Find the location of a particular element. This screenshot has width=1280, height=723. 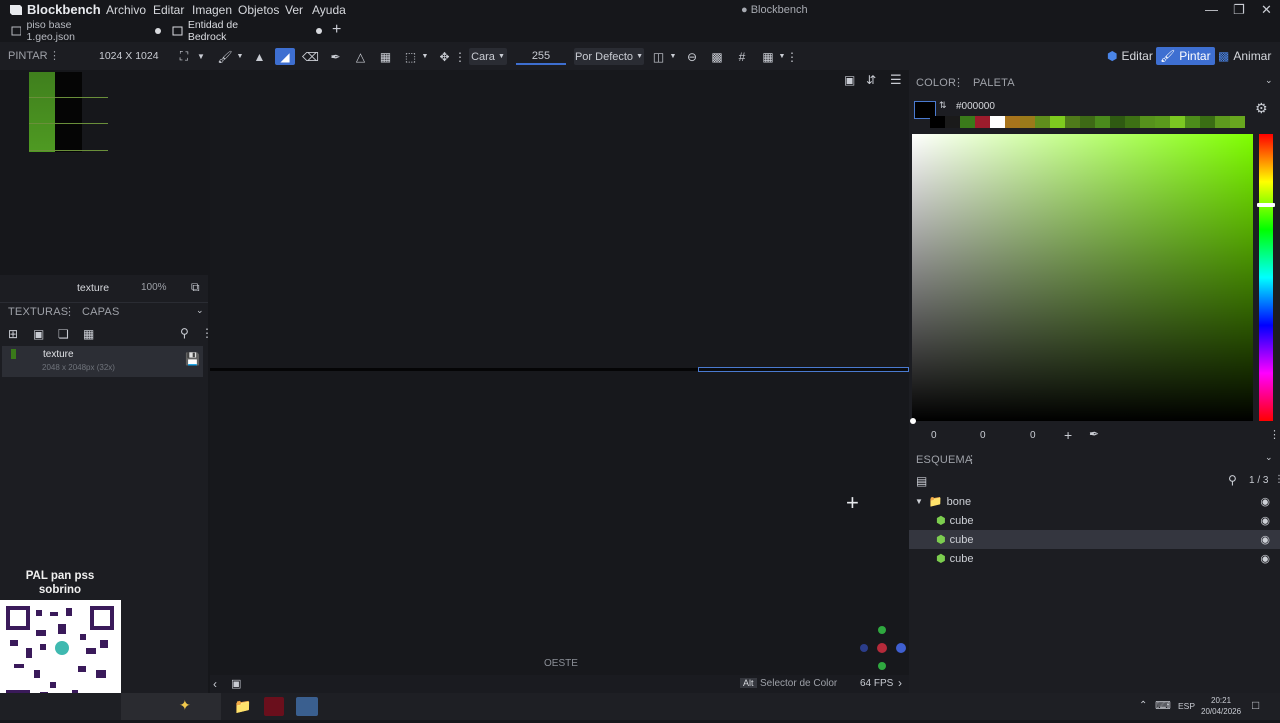

brush-icon: 🖌 is located at coordinates (225, 56).